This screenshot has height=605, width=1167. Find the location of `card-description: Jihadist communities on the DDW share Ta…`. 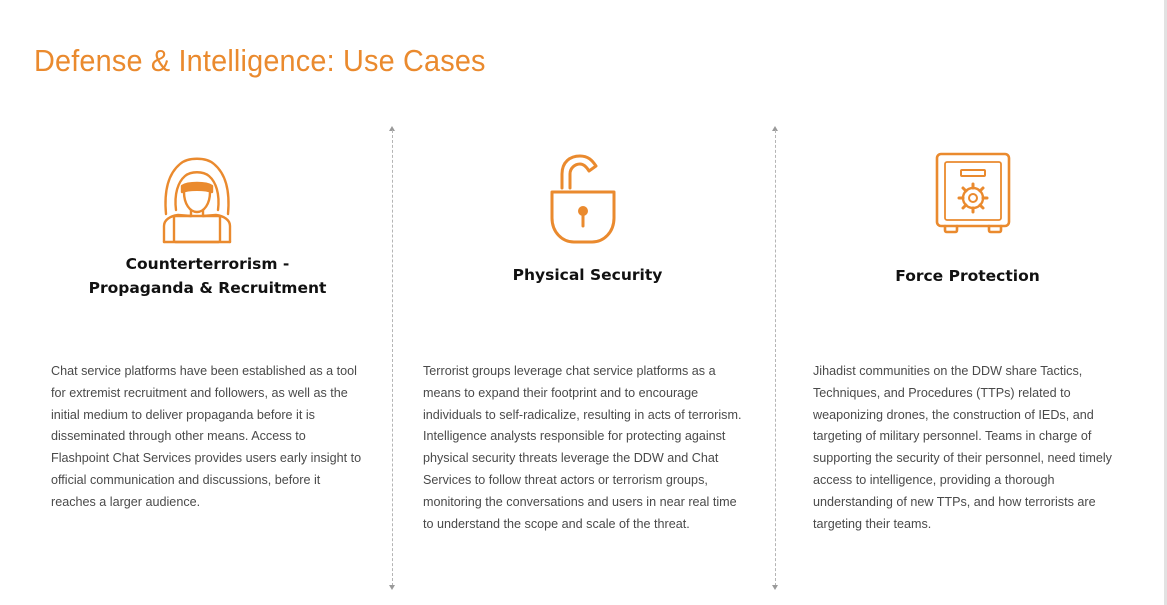

card-description: Jihadist communities on the DDW share Ta… is located at coordinates (962, 447).